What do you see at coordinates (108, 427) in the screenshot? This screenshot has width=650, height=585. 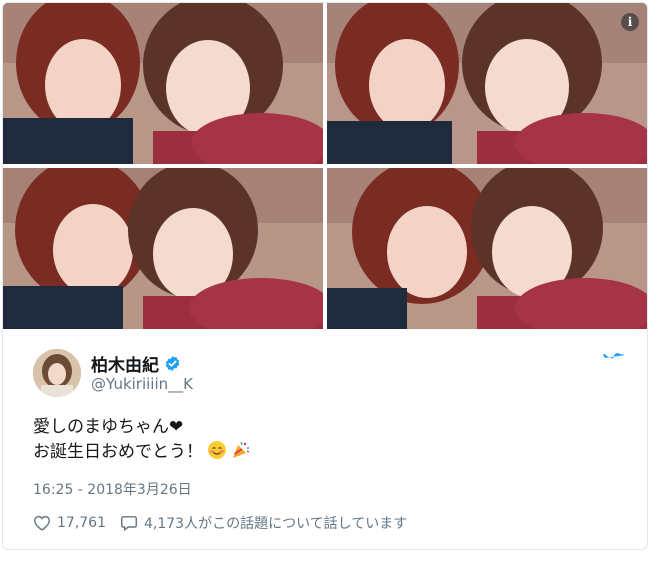 I see `tweet-text-line-1: 愛しのまゆちゃん❤` at bounding box center [108, 427].